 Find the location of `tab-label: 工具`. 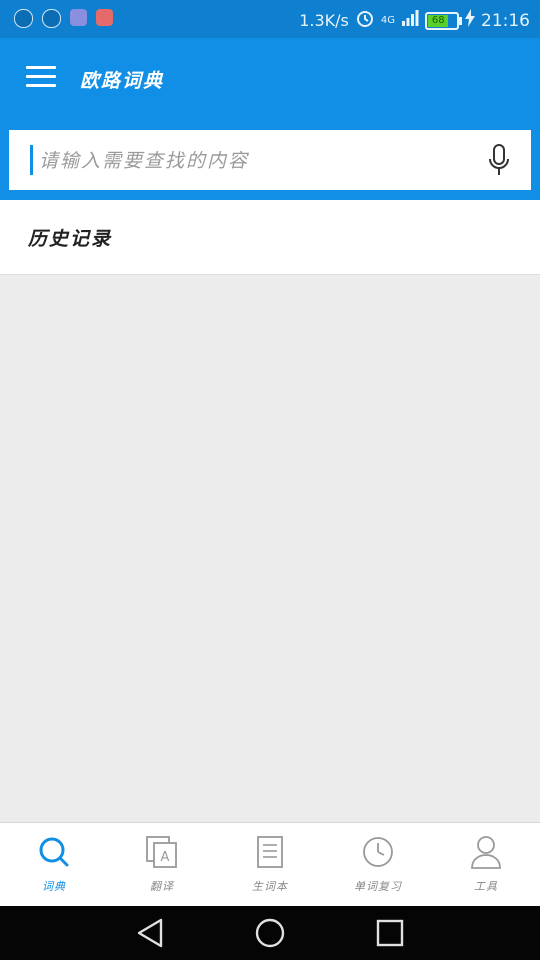

tab-label: 工具 is located at coordinates (486, 886).